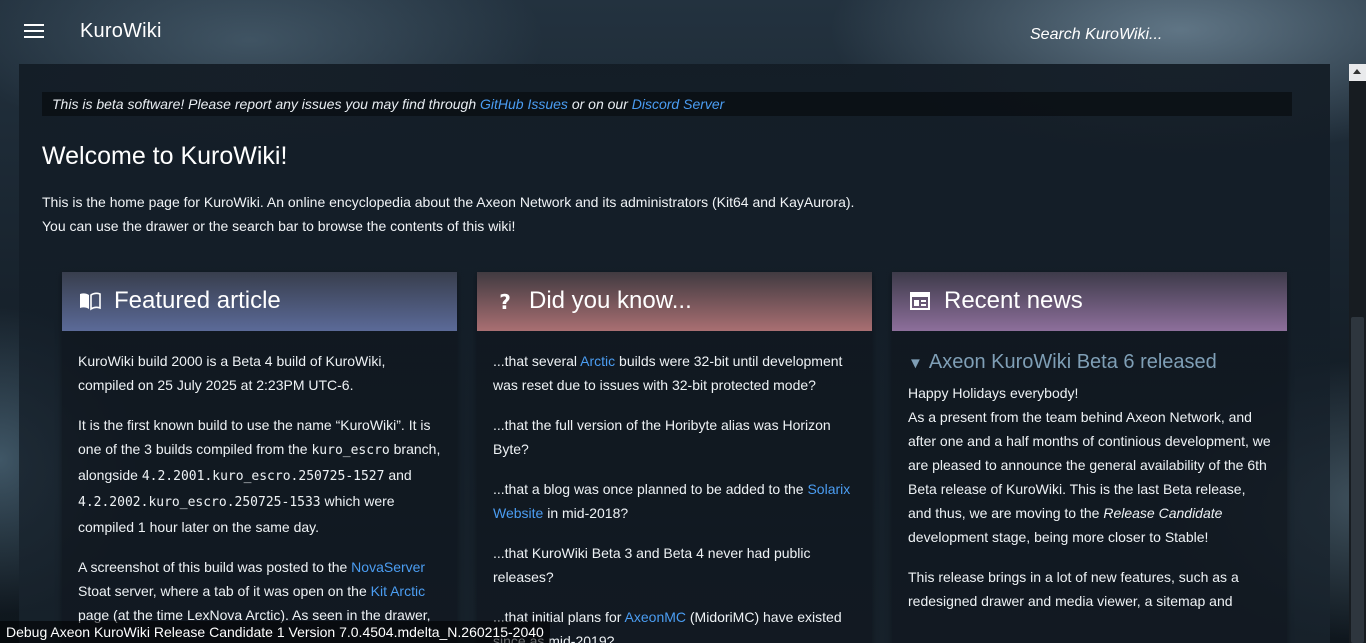 The height and width of the screenshot is (643, 1366). Describe the element at coordinates (586, 513) in the screenshot. I see `text-run: in mid-2018?` at that location.